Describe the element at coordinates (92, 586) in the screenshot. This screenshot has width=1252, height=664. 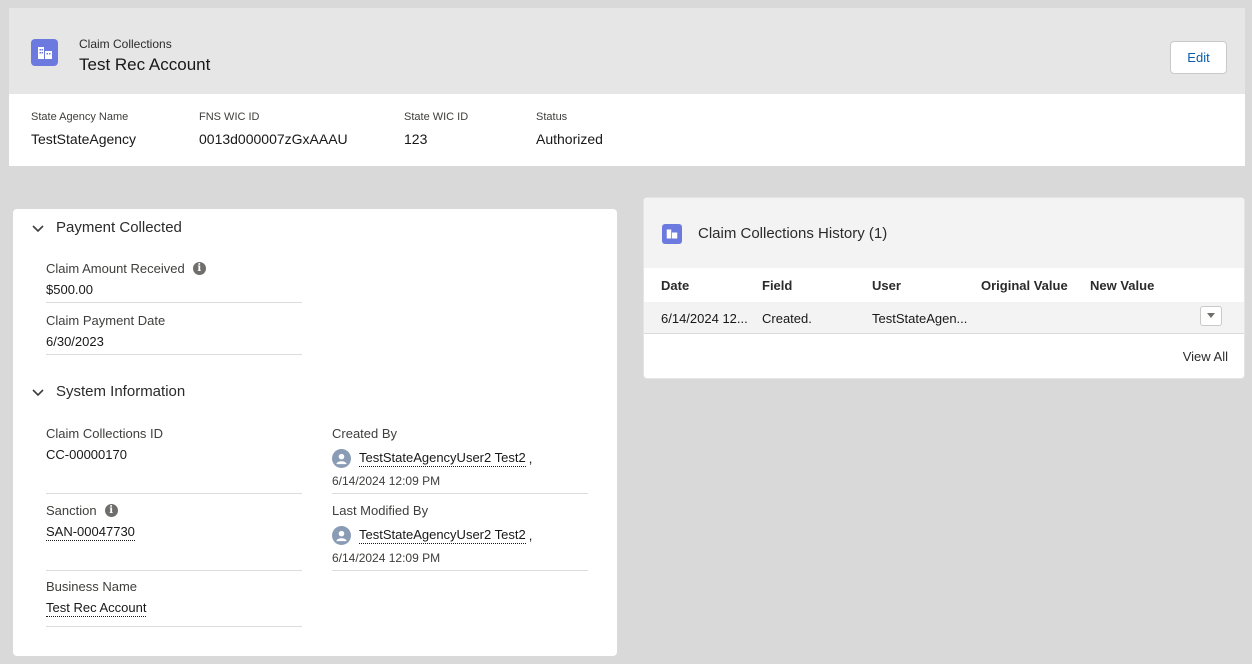
I see `field-label: Business Name` at that location.